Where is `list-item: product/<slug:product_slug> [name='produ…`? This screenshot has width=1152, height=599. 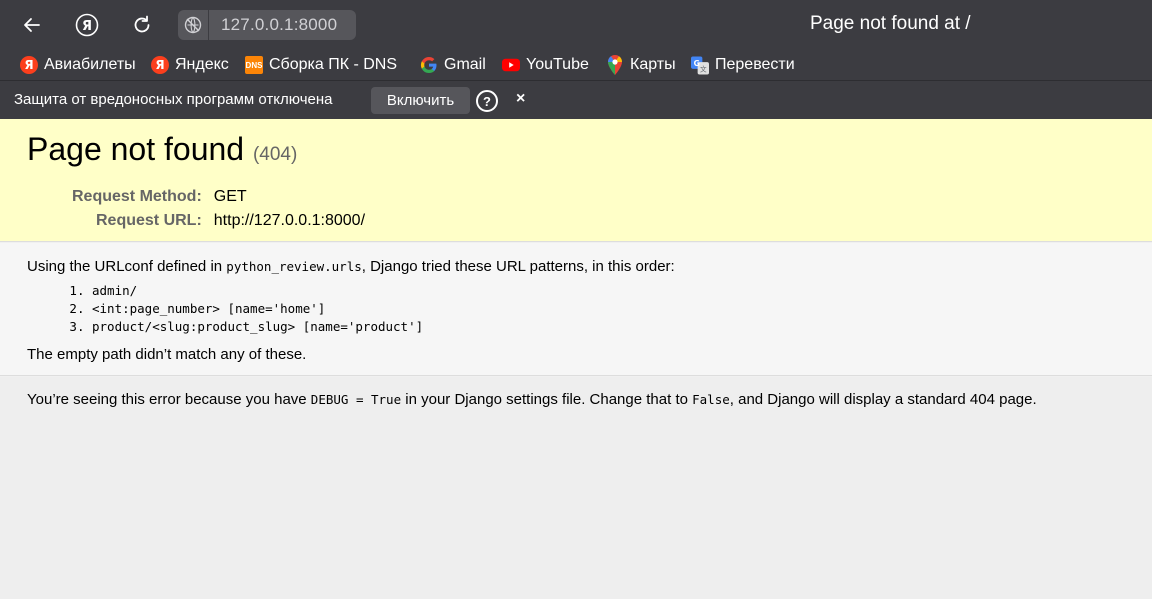 list-item: product/<slug:product_slug> [name='produ… is located at coordinates (608, 328).